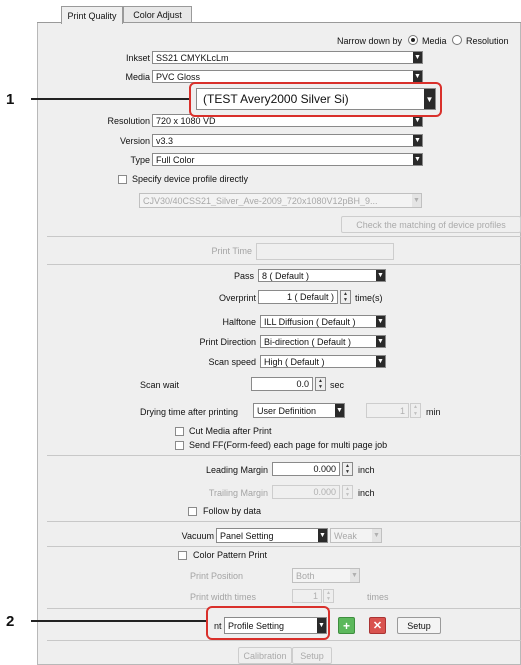  I want to click on media-radio, so click(413, 40).